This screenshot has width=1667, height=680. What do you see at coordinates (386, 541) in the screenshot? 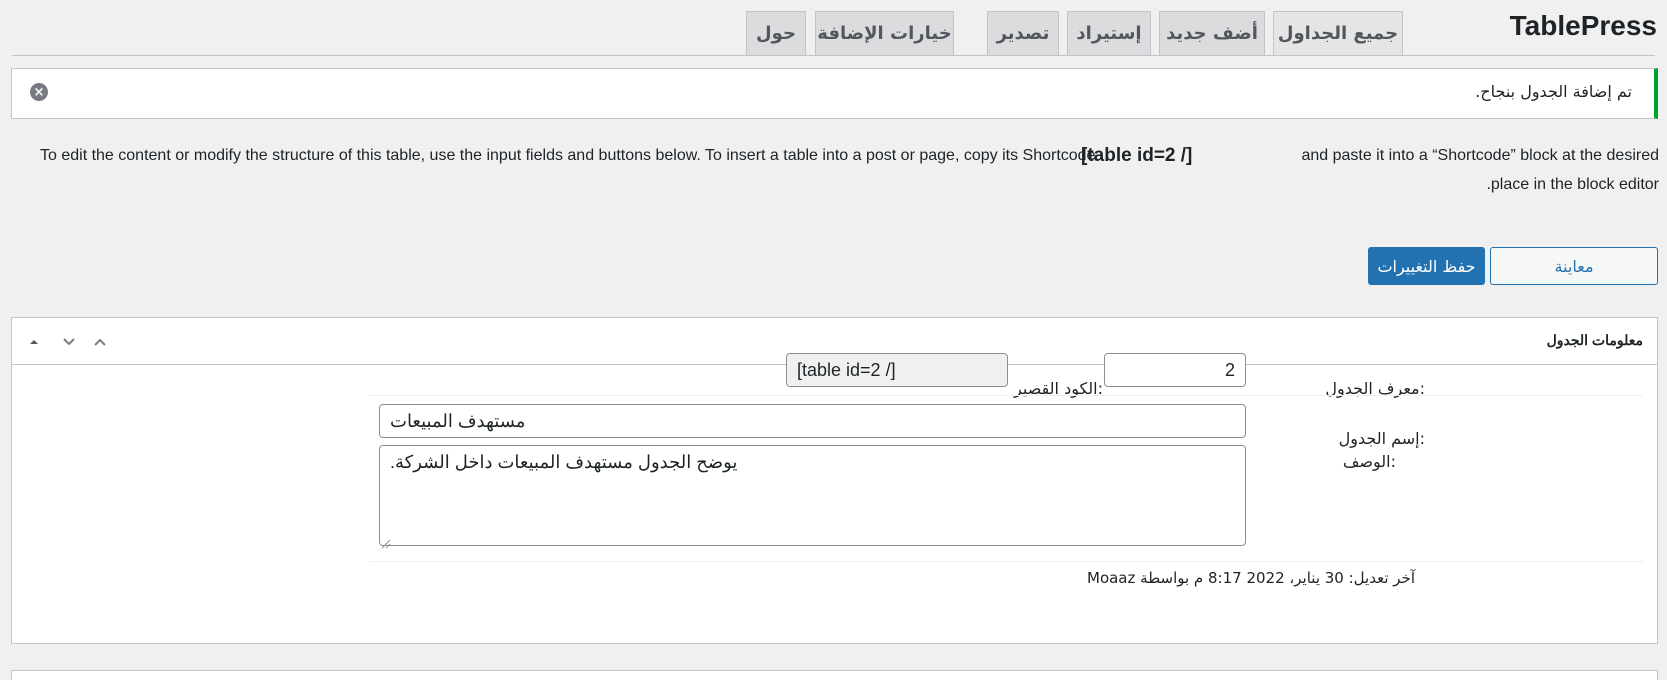
I see `resize-handle-icon` at bounding box center [386, 541].